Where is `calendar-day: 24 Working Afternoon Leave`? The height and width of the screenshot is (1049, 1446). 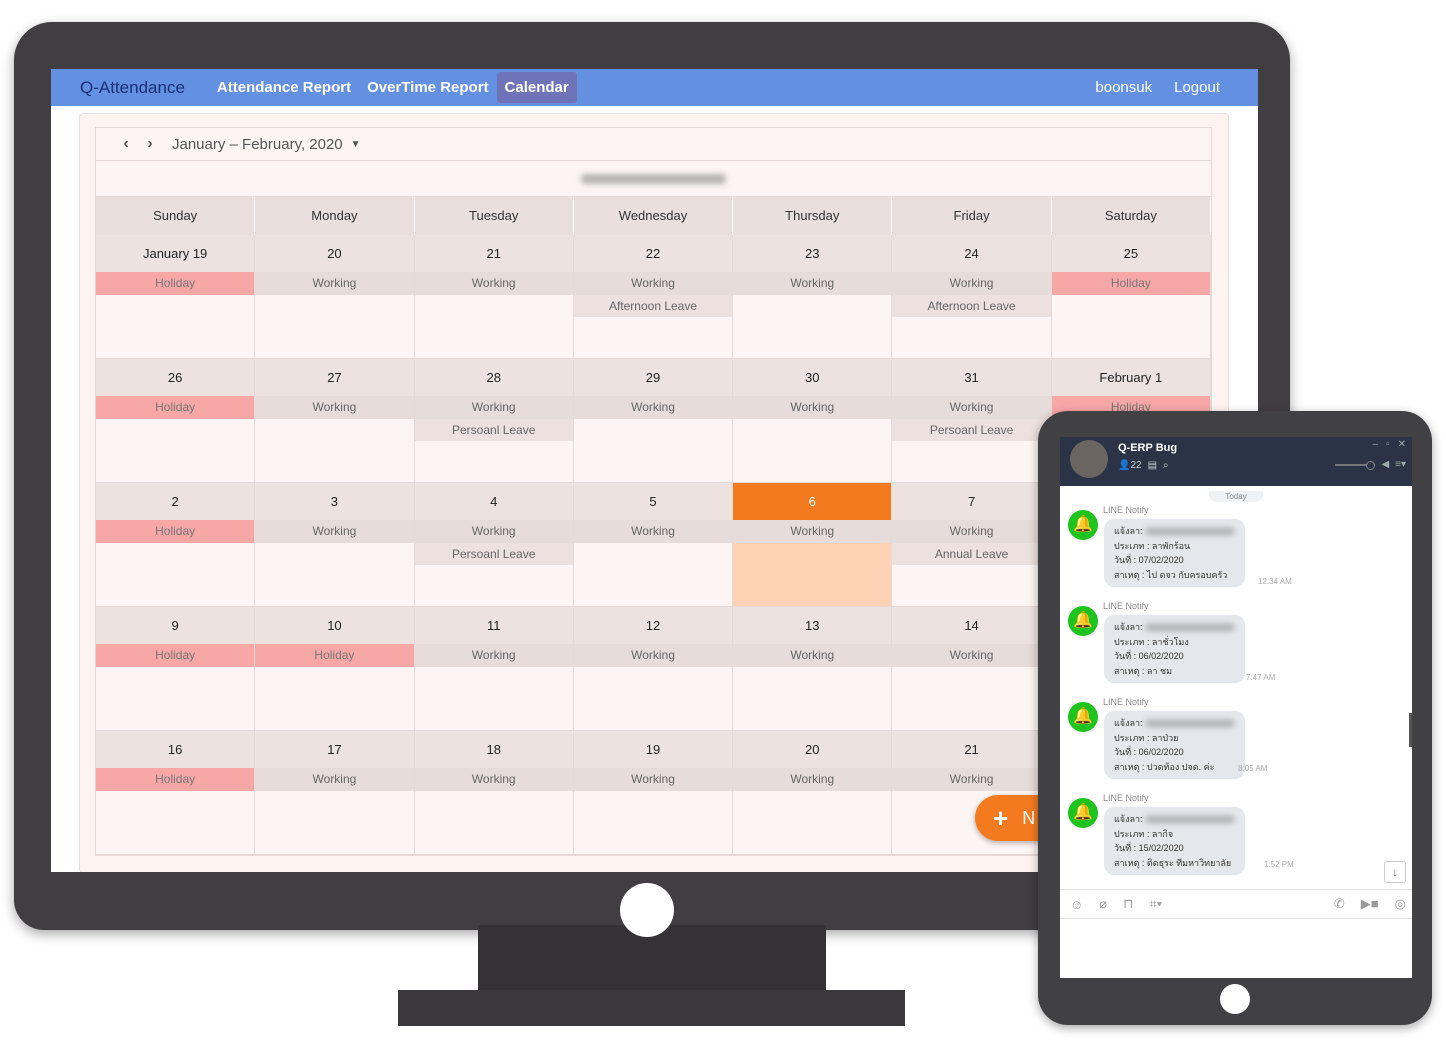
calendar-day: 24 Working Afternoon Leave is located at coordinates (972, 297).